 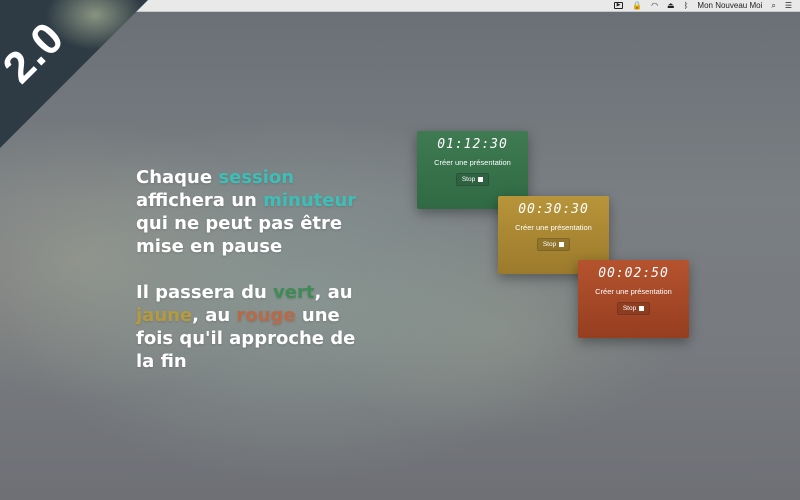 What do you see at coordinates (553, 209) in the screenshot?
I see `timer-display: 00:30:30` at bounding box center [553, 209].